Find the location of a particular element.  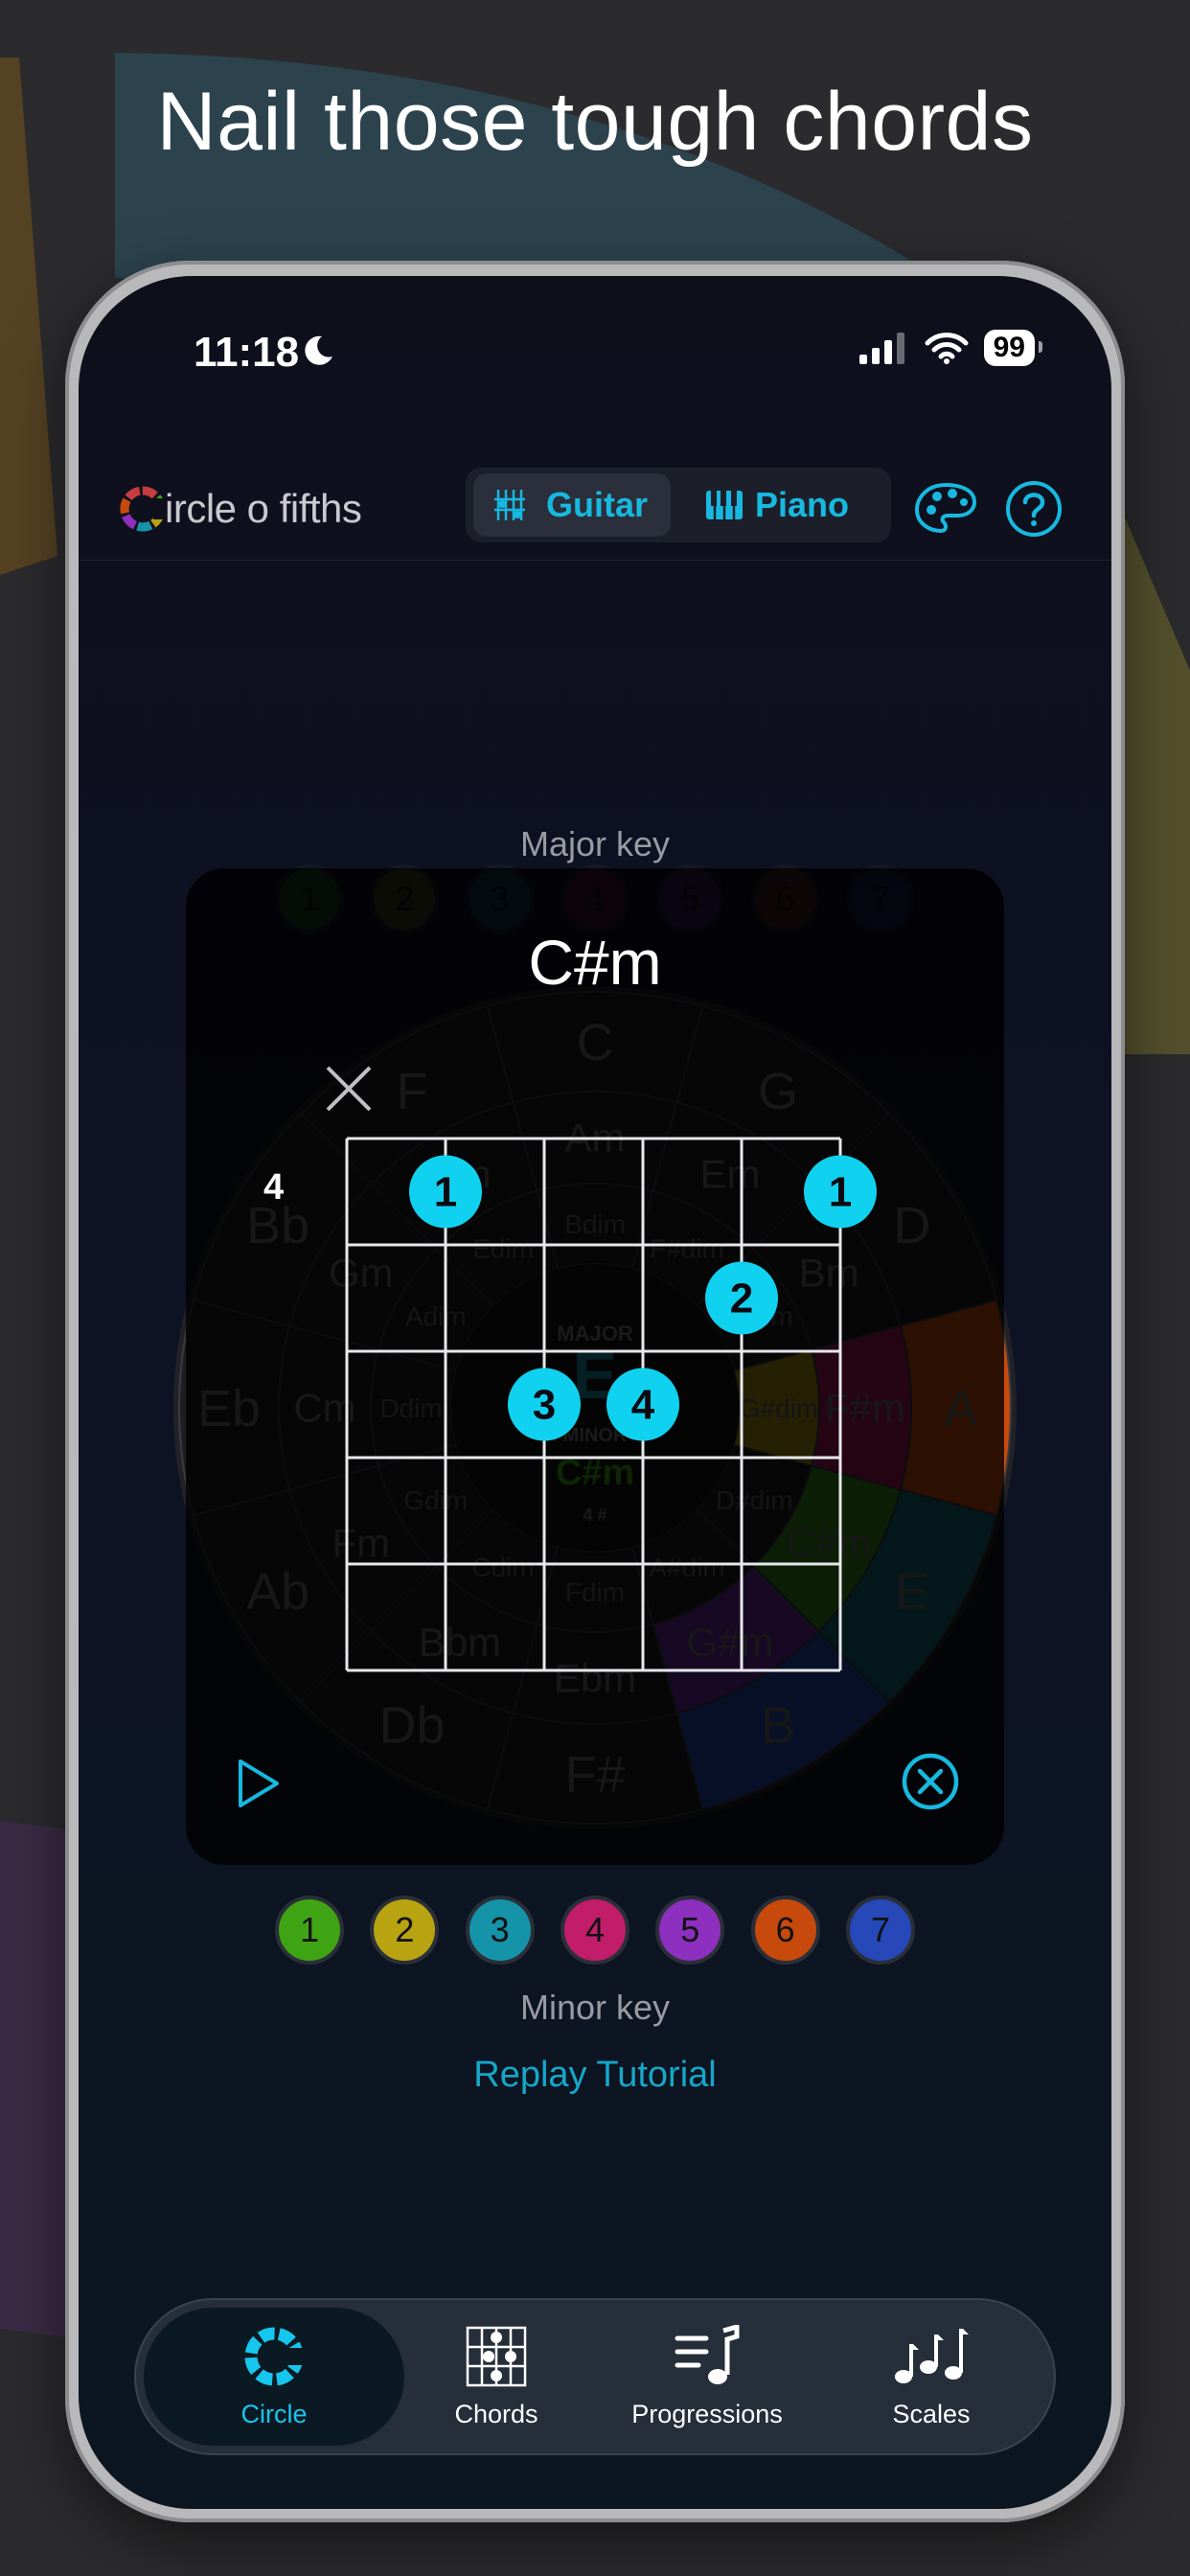

minor-degree-3: 3 is located at coordinates (500, 1930).